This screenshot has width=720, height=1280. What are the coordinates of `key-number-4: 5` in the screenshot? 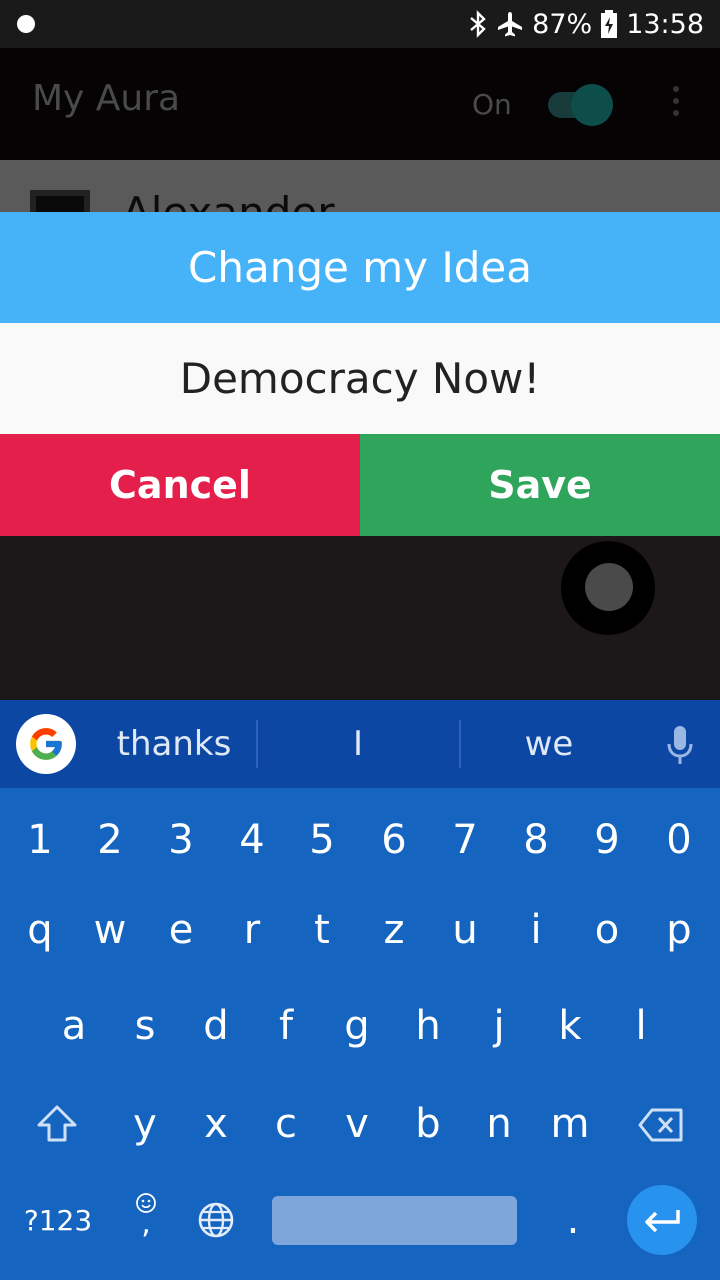 It's located at (322, 840).